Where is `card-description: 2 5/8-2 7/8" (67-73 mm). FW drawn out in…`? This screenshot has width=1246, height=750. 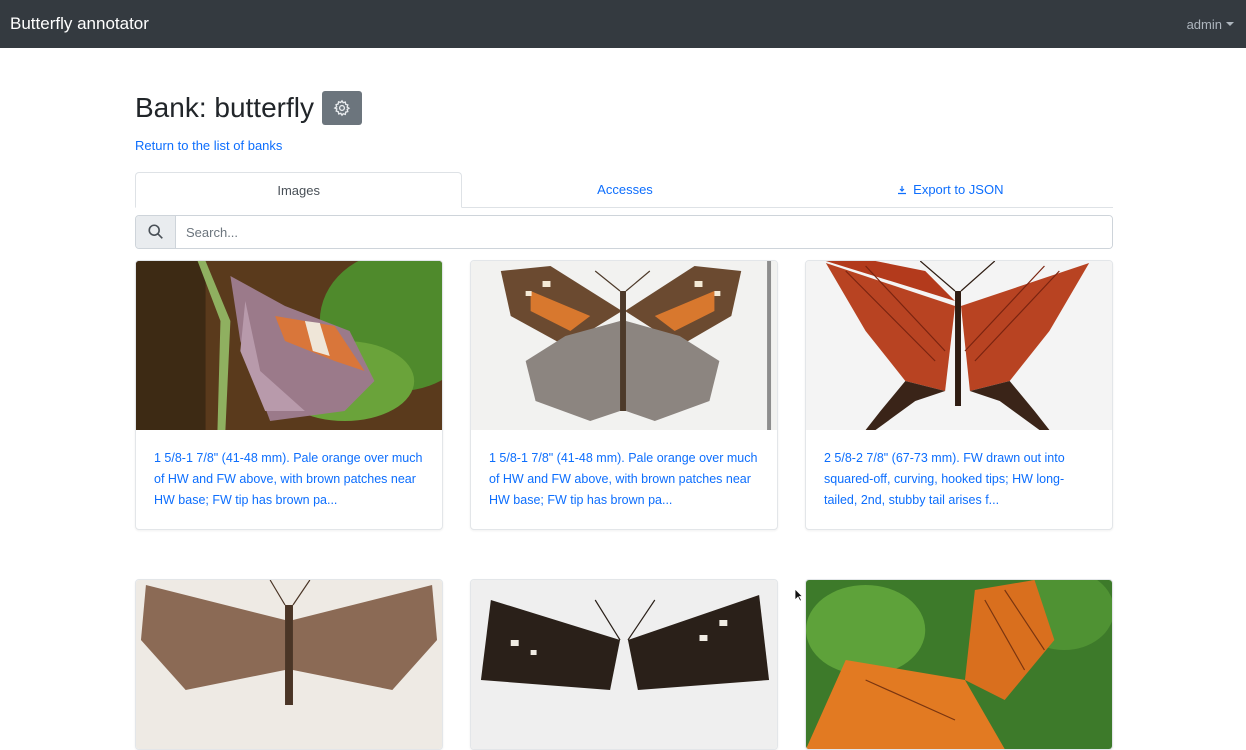 card-description: 2 5/8-2 7/8" (67-73 mm). FW drawn out in… is located at coordinates (959, 479).